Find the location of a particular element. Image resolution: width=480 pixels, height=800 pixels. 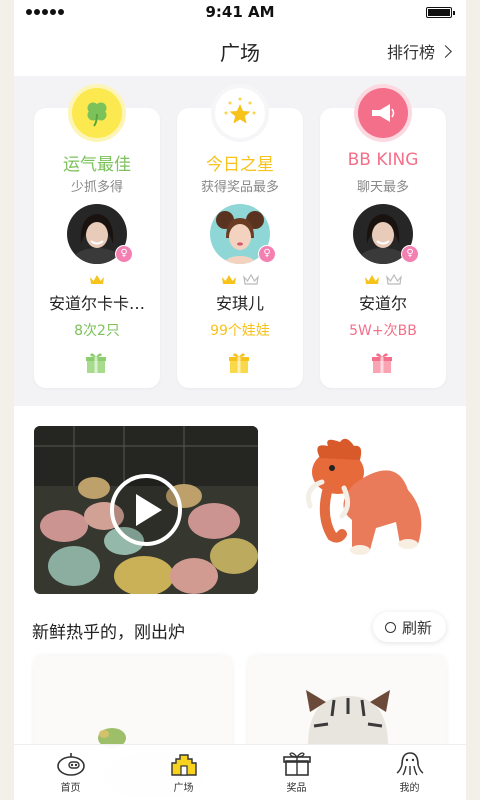

tab-label: 我的 is located at coordinates (409, 788).